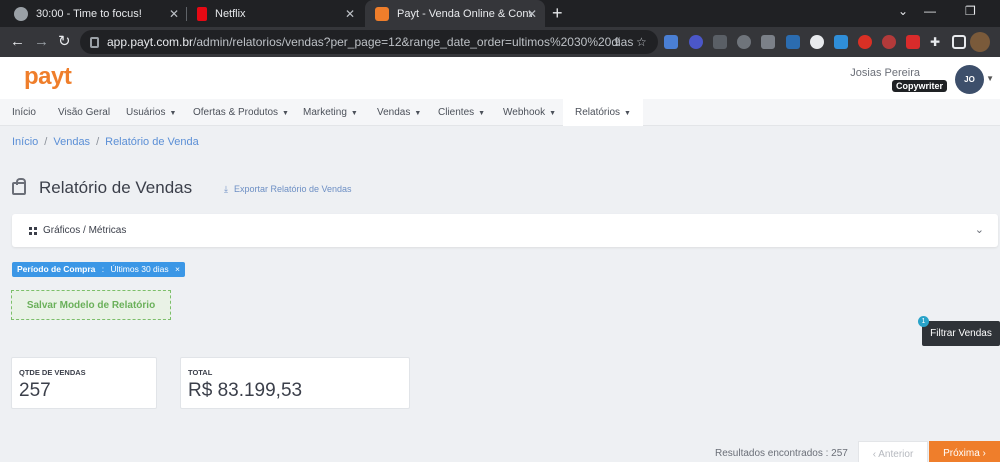 The image size is (1000, 462). I want to click on page-title: Relatório de Vendas, so click(116, 187).